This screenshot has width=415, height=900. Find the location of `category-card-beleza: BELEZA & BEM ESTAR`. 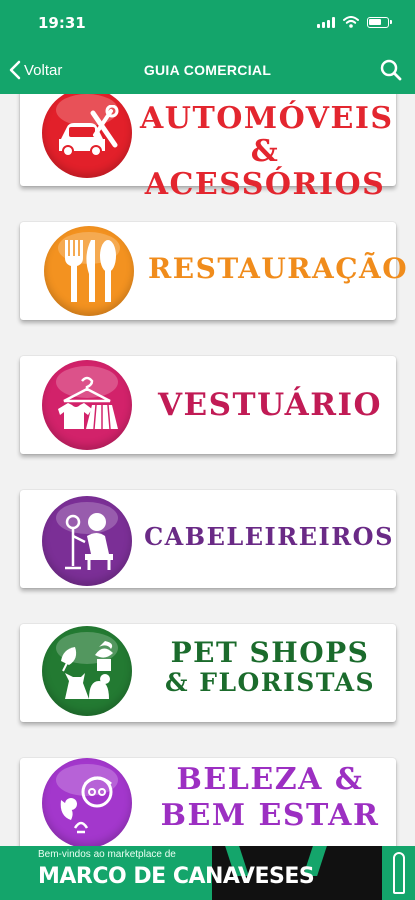

category-card-beleza: BELEZA & BEM ESTAR is located at coordinates (208, 802).